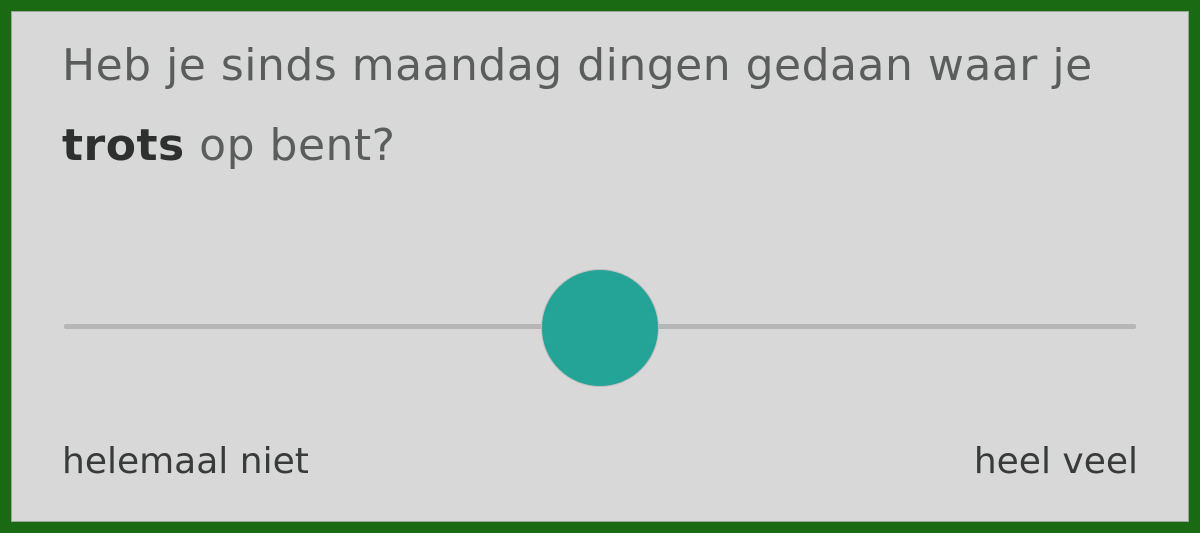  Describe the element at coordinates (1055, 461) in the screenshot. I see `slider-max-label: heel veel` at that location.